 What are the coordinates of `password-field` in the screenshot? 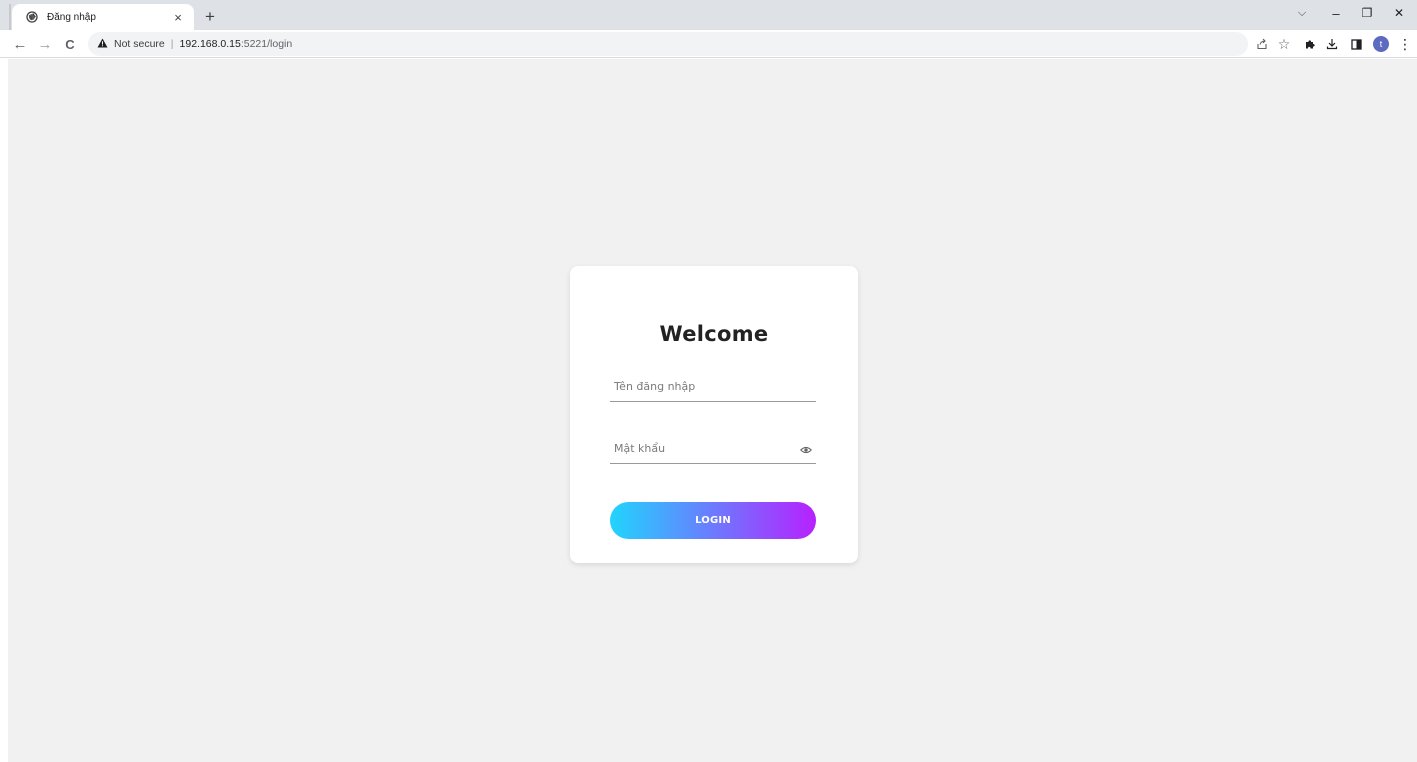 It's located at (713, 449).